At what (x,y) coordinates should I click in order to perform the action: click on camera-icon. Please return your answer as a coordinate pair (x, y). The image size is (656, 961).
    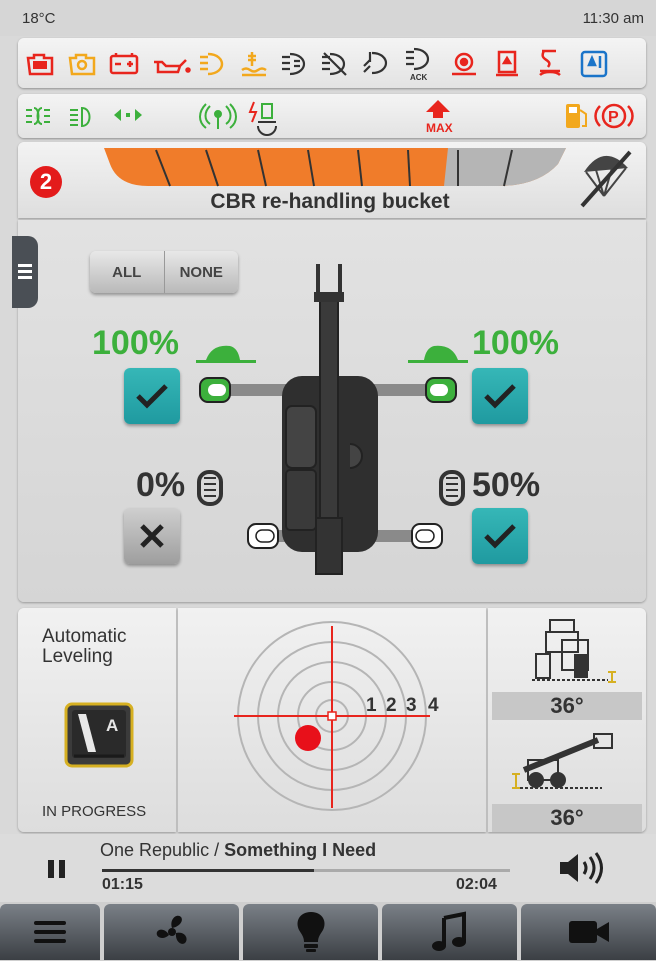
    Looking at the image, I should click on (588, 932).